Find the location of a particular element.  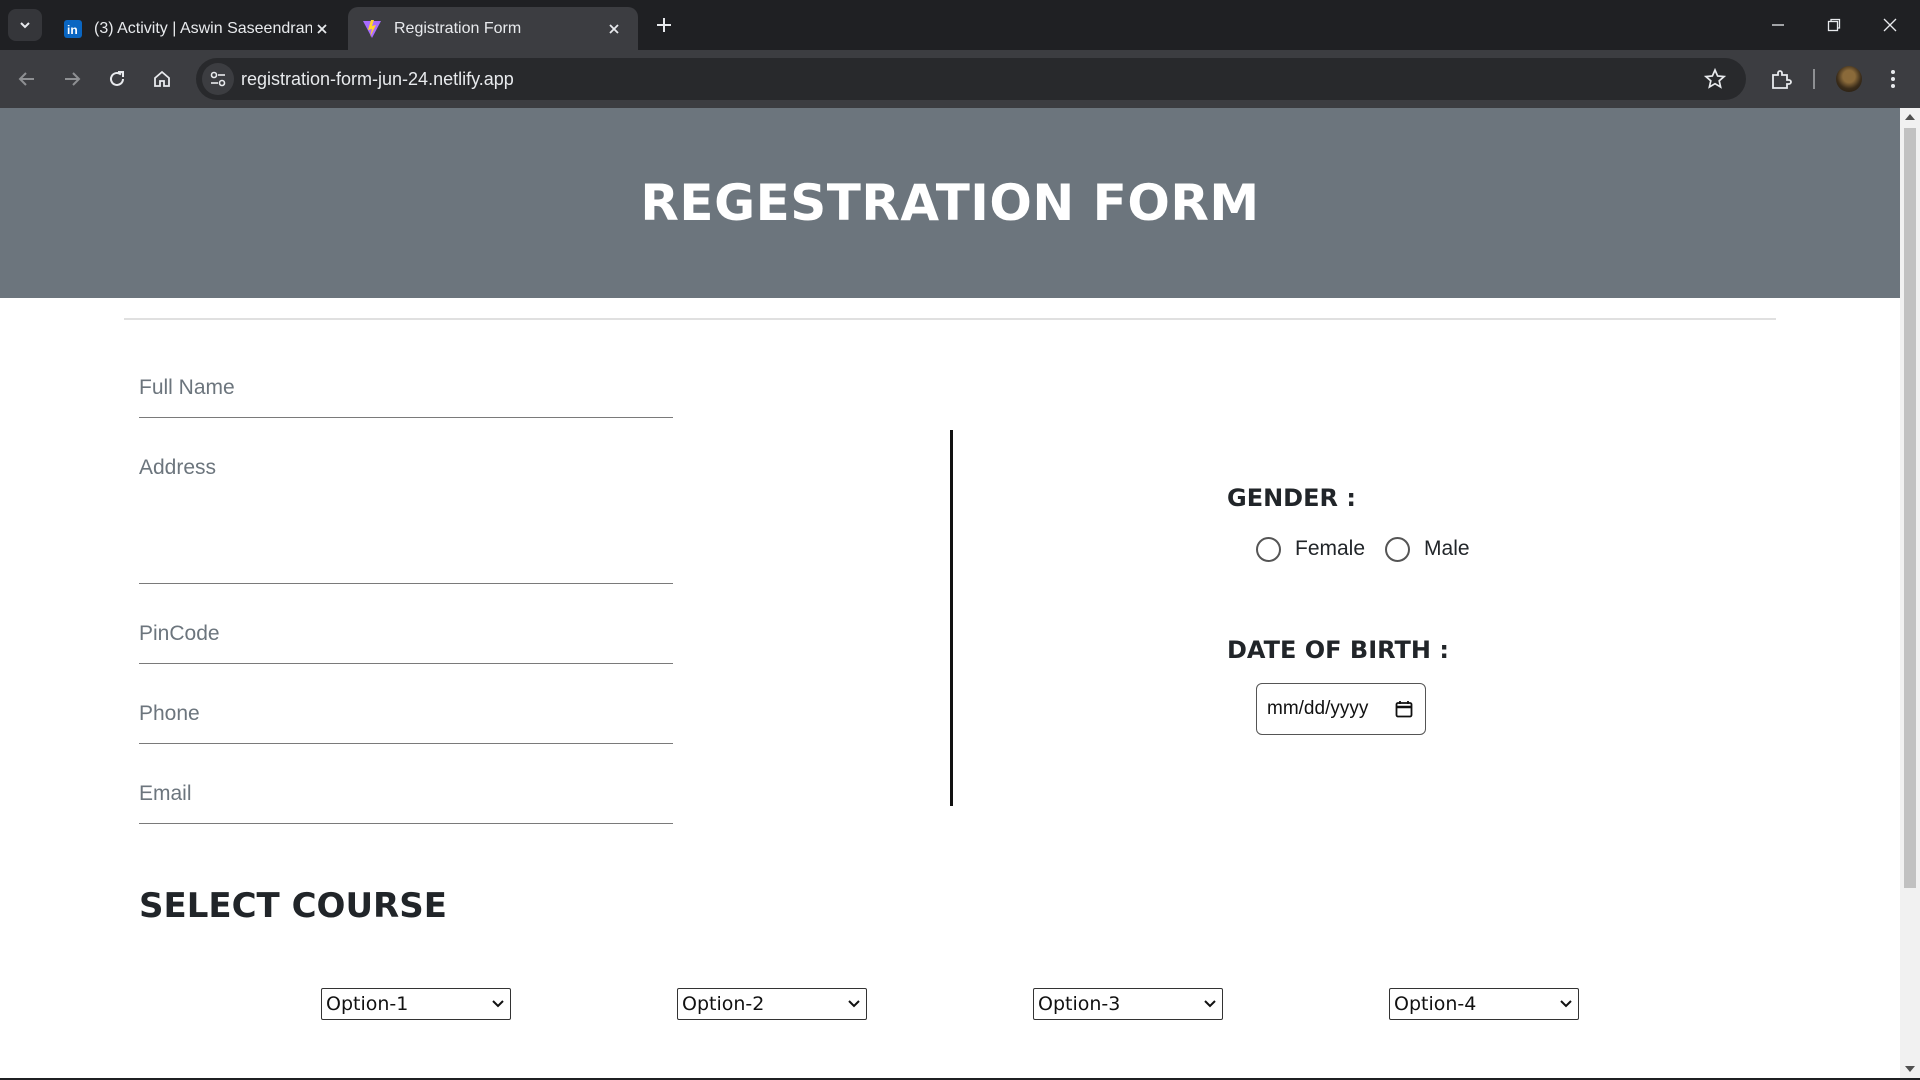

tune-icon is located at coordinates (218, 79).